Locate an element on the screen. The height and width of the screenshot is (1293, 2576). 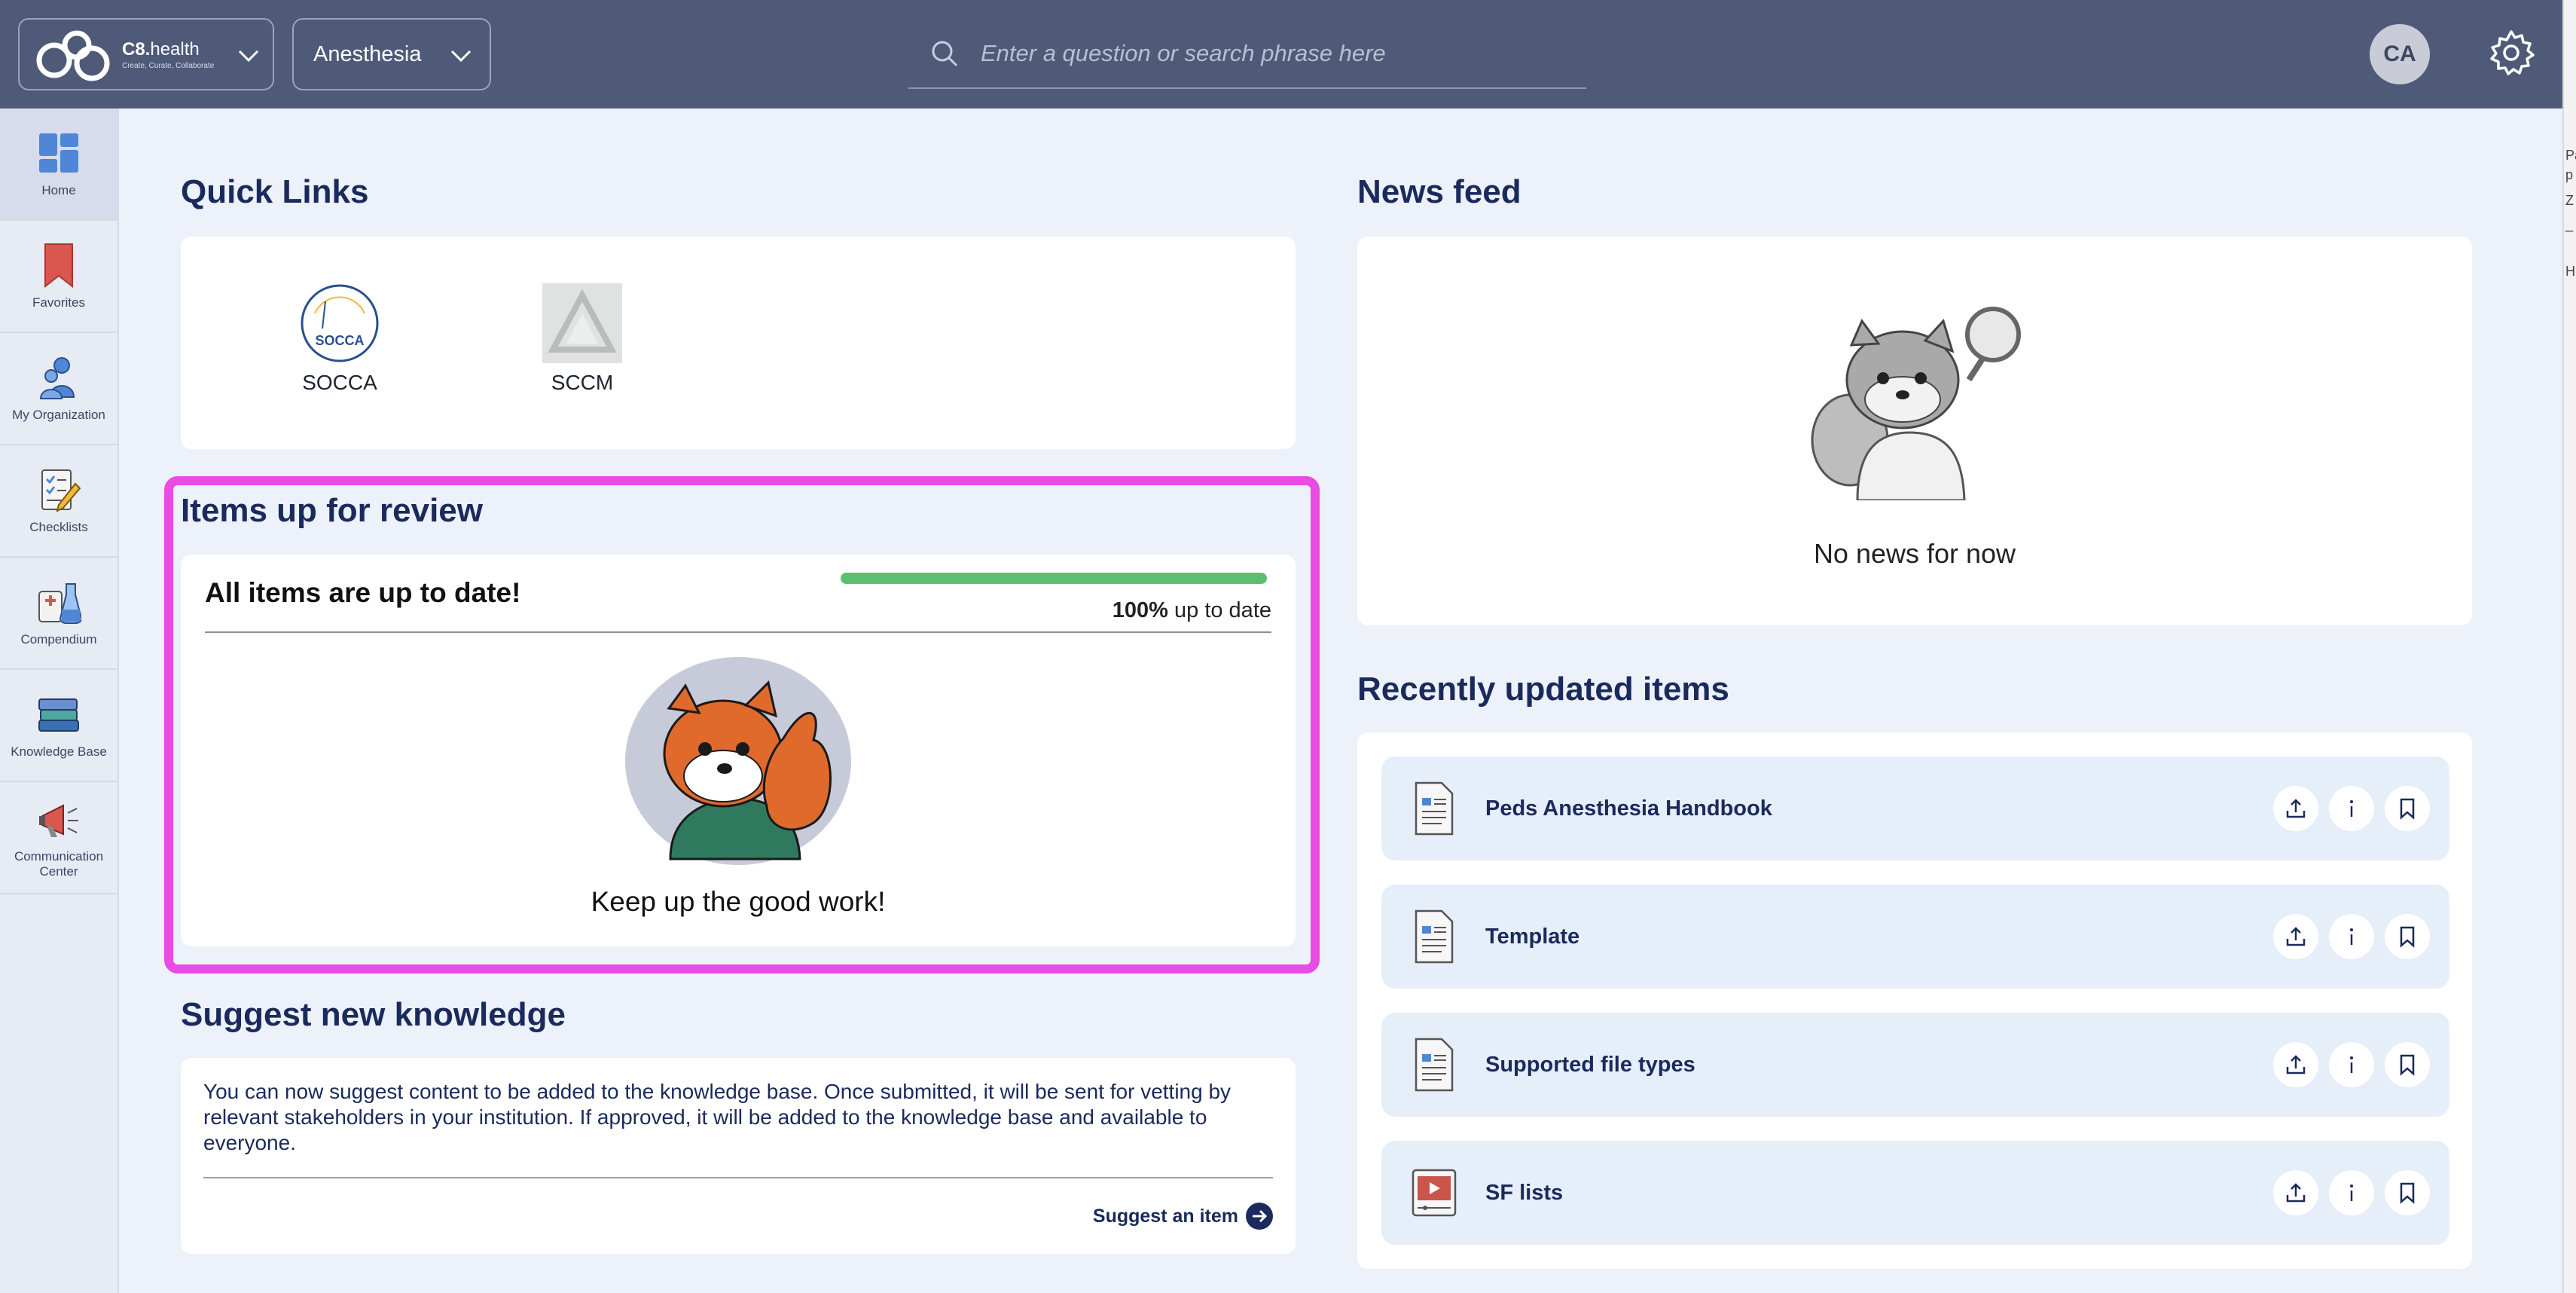
edge-fragment: _ is located at coordinates (2569, 224).